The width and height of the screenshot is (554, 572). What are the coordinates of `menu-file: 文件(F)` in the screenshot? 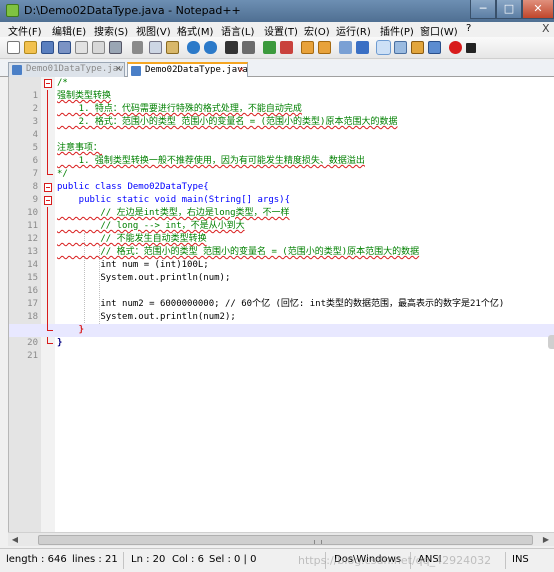 It's located at (25, 30).